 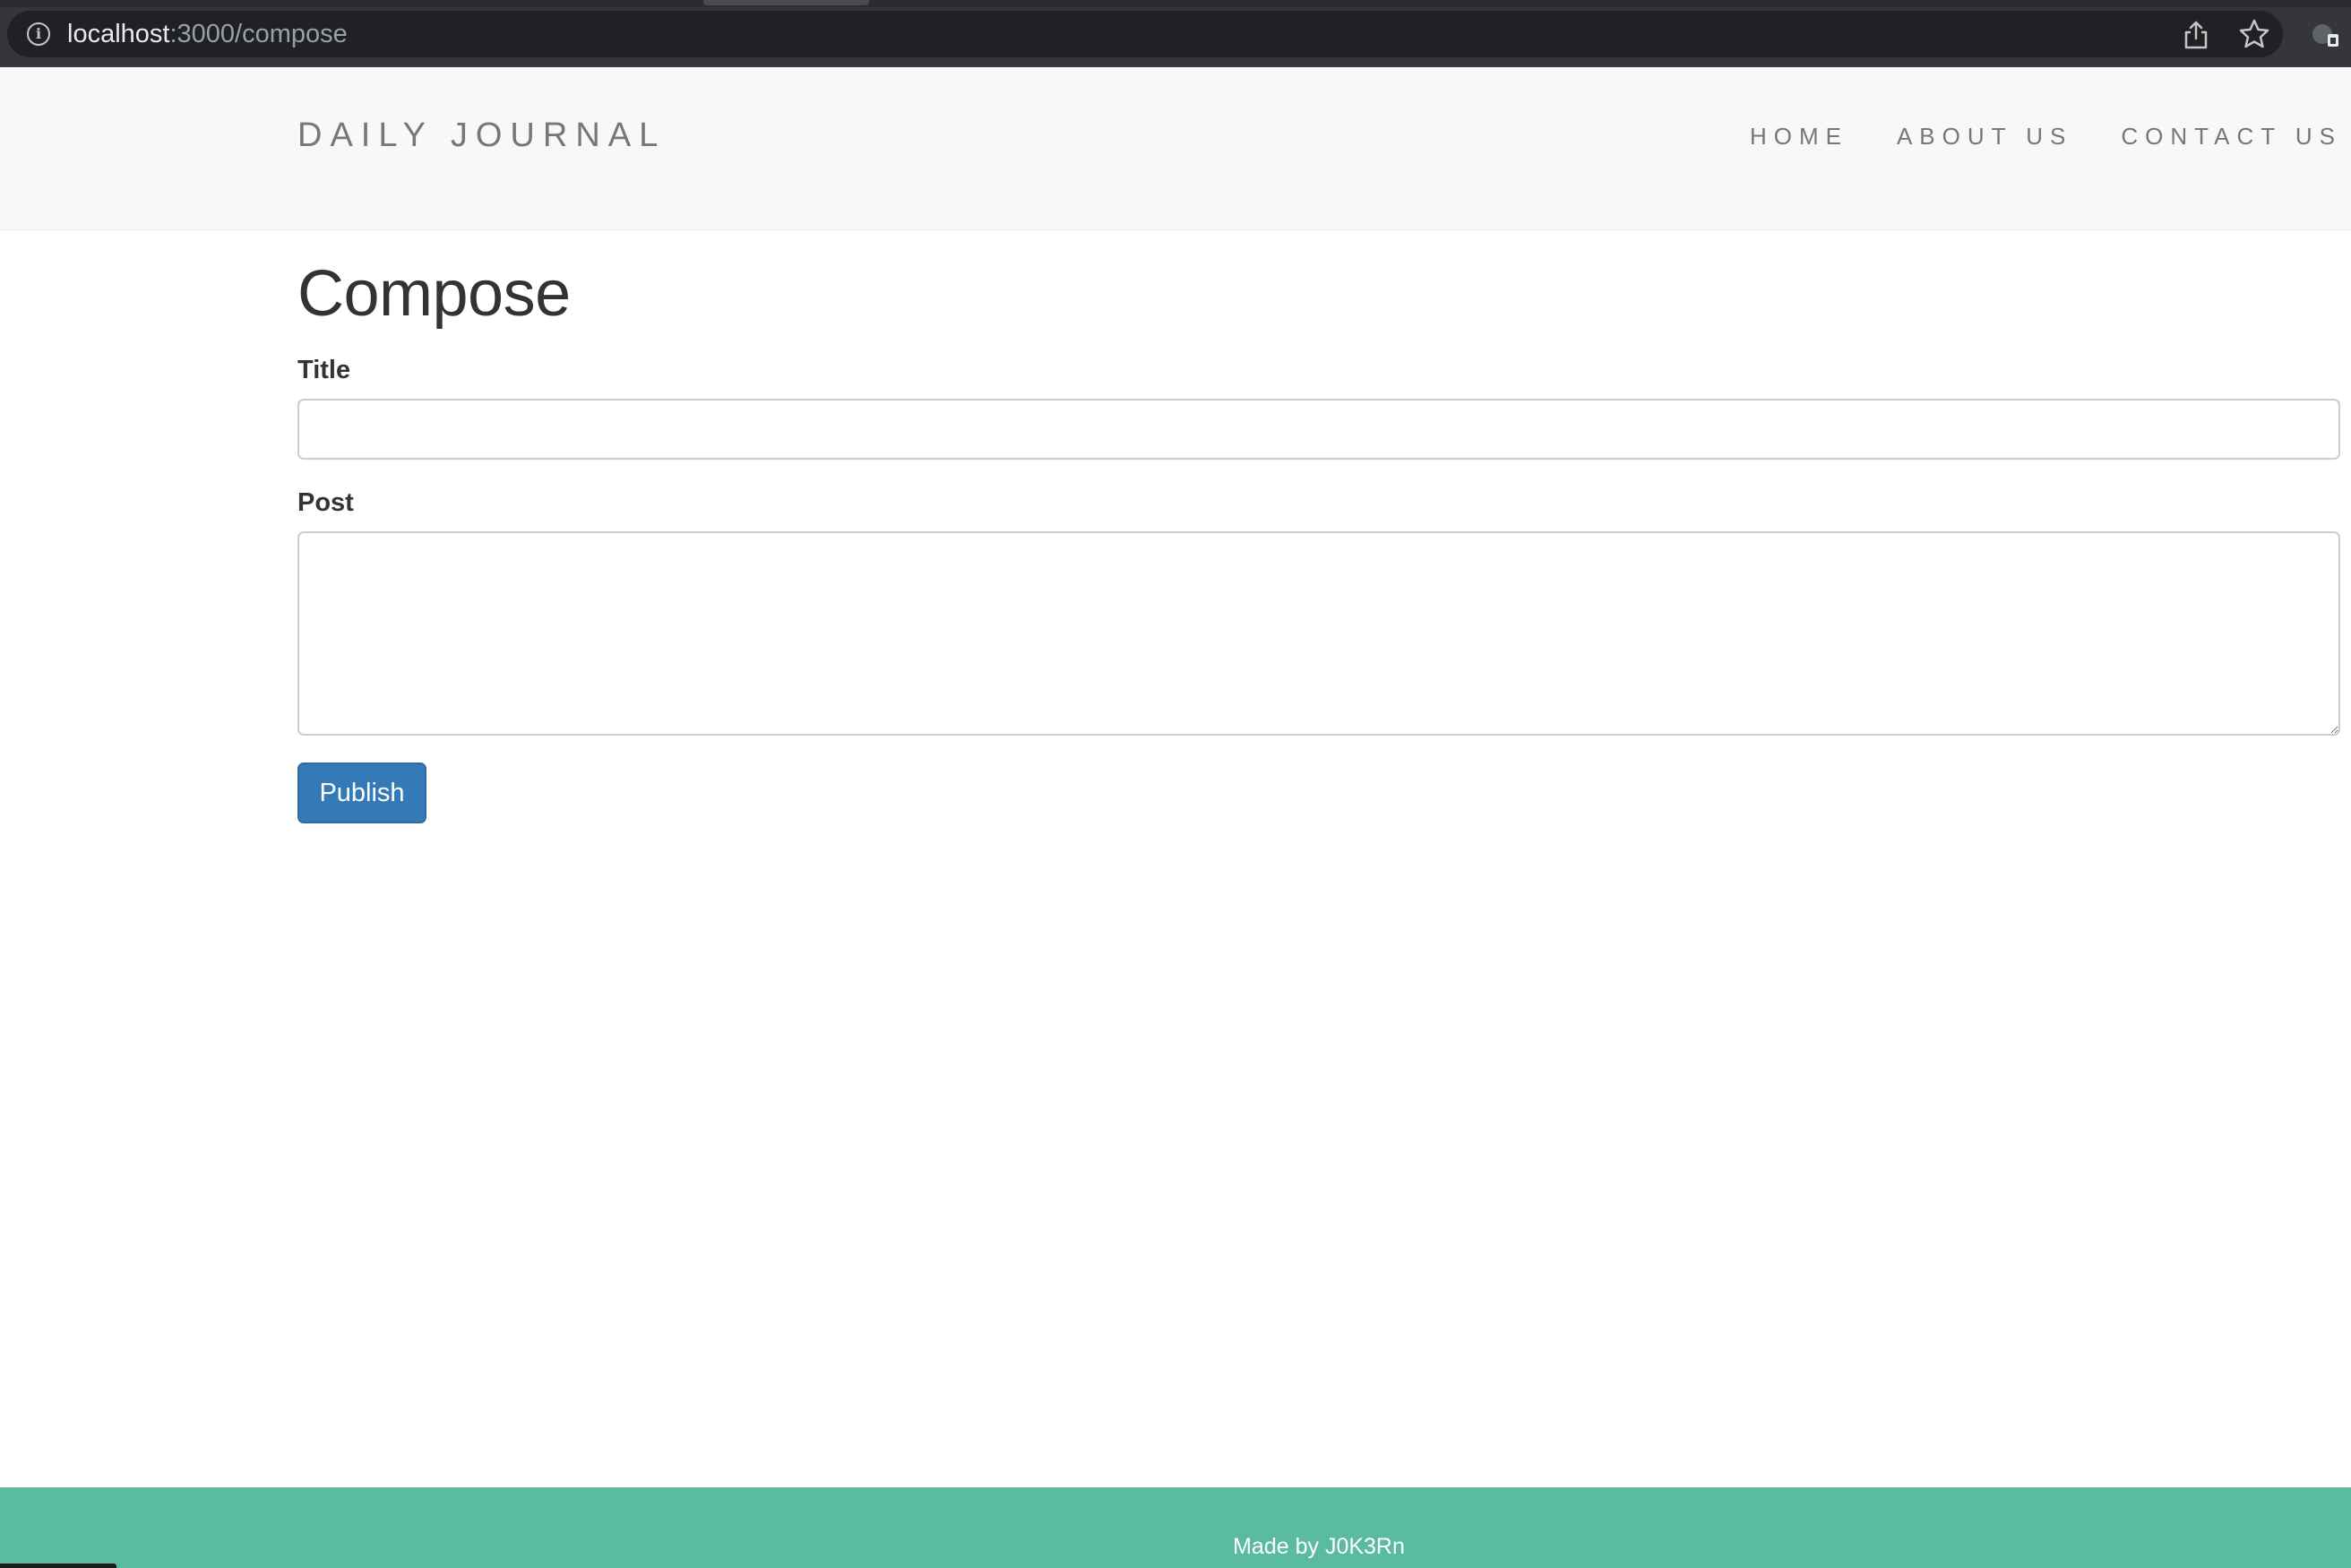 I want to click on title-label: Title, so click(x=324, y=370).